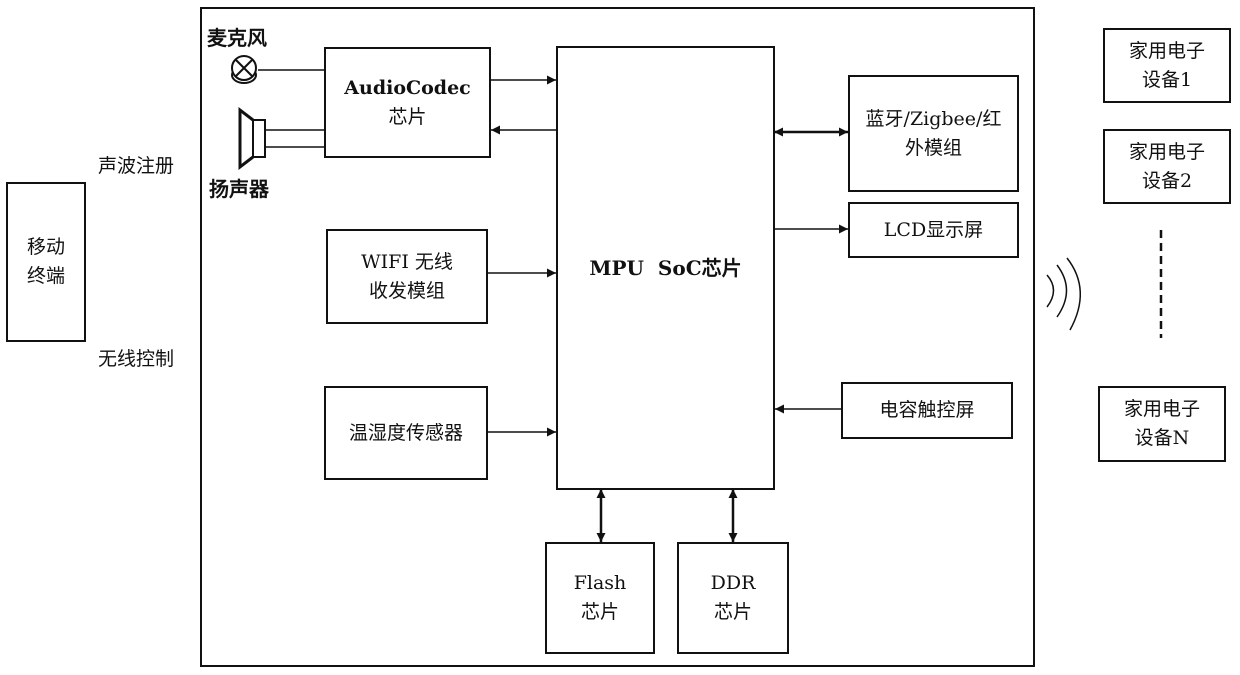 The width and height of the screenshot is (1240, 675). Describe the element at coordinates (407, 276) in the screenshot. I see `wifi-module-box: WIFI 无线 收发模组` at that location.